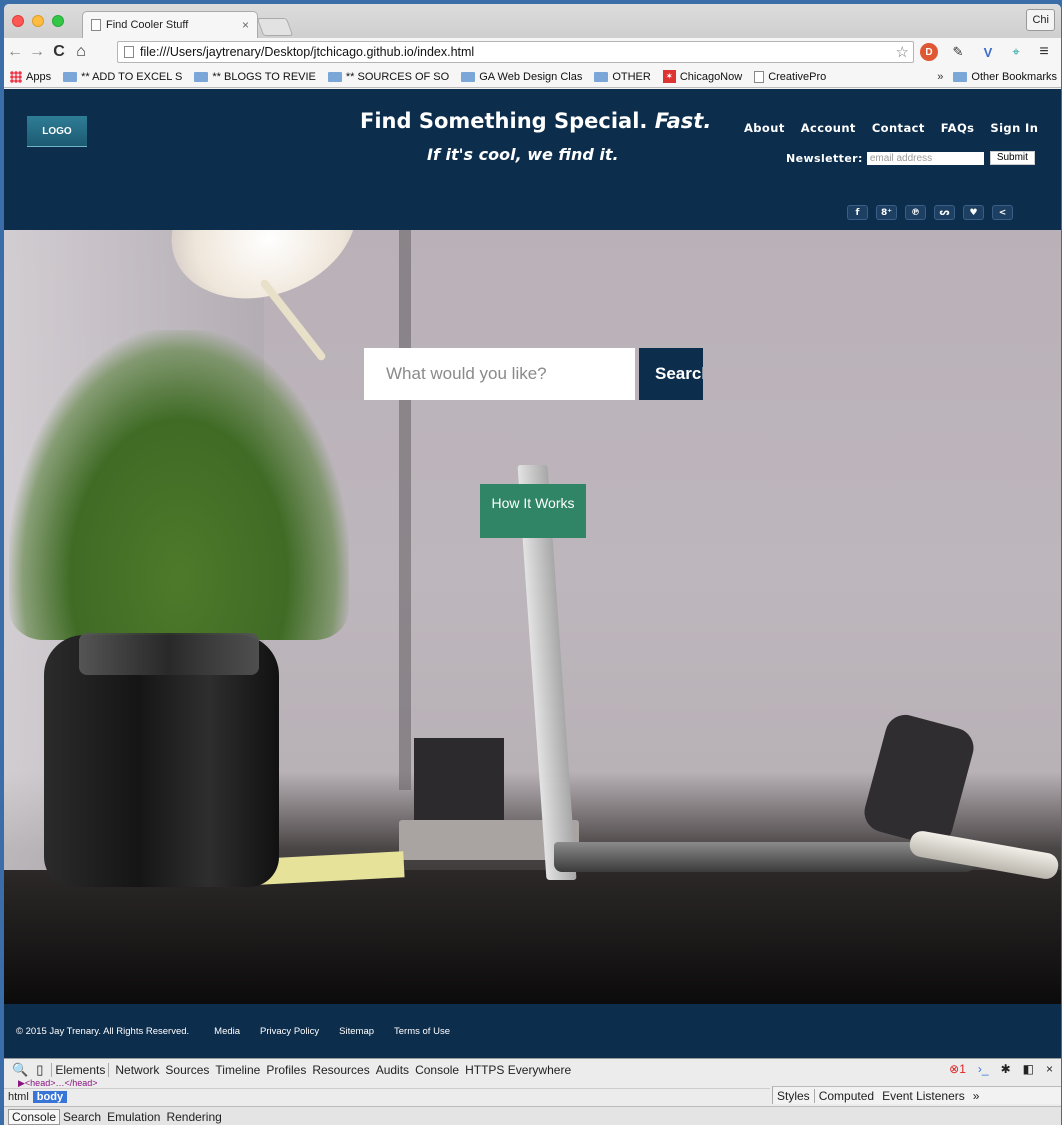 The height and width of the screenshot is (1125, 1062). I want to click on devtools-tab-elements: Elements, so click(80, 1070).